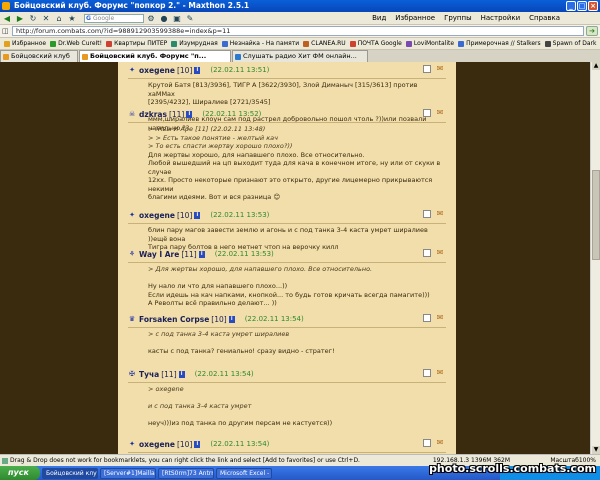  Describe the element at coordinates (128, 473) in the screenshot. I see `taskbar-item-mail: [Server#1]Maillanton` at that location.